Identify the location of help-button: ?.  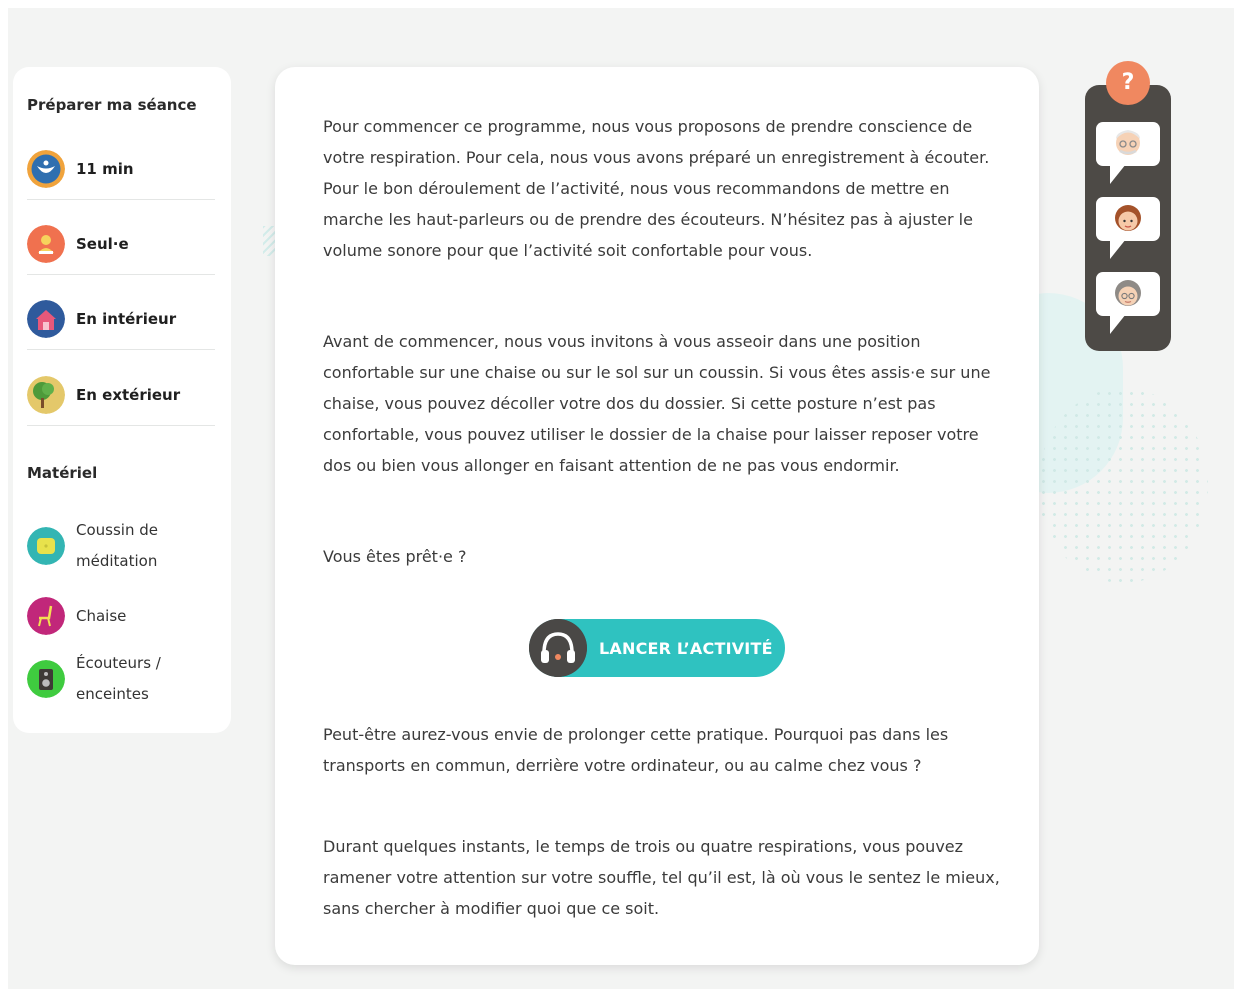
(1128, 83).